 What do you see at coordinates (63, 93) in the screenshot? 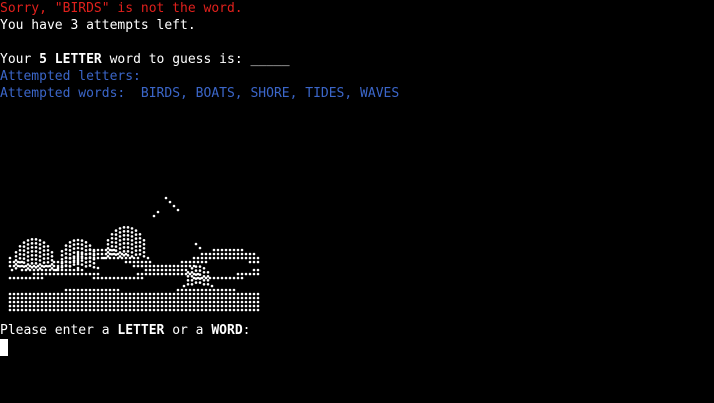
I see `attempted-words-label: Attempted words:` at bounding box center [63, 93].